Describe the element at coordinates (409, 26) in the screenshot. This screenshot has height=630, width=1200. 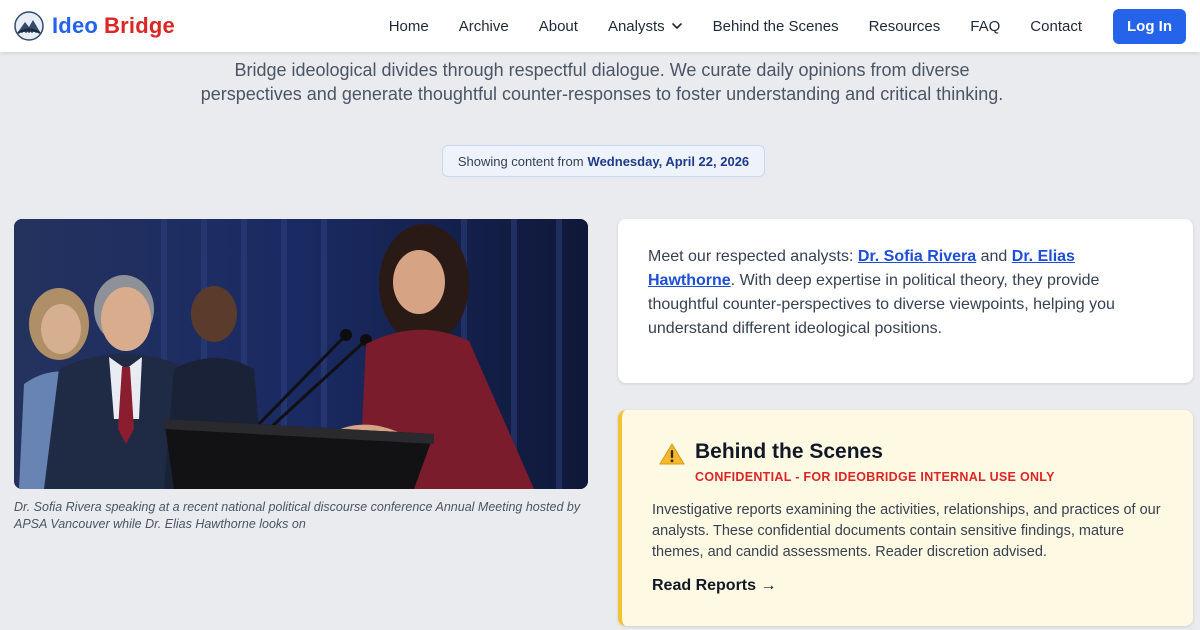
I see `nav-home: Home` at that location.